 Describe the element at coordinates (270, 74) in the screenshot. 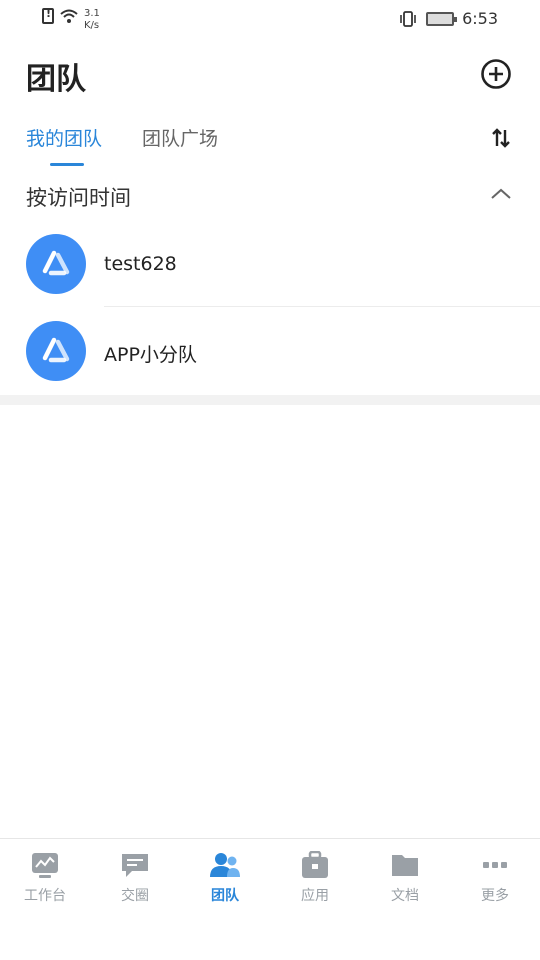

I see `app-header: 团队` at that location.